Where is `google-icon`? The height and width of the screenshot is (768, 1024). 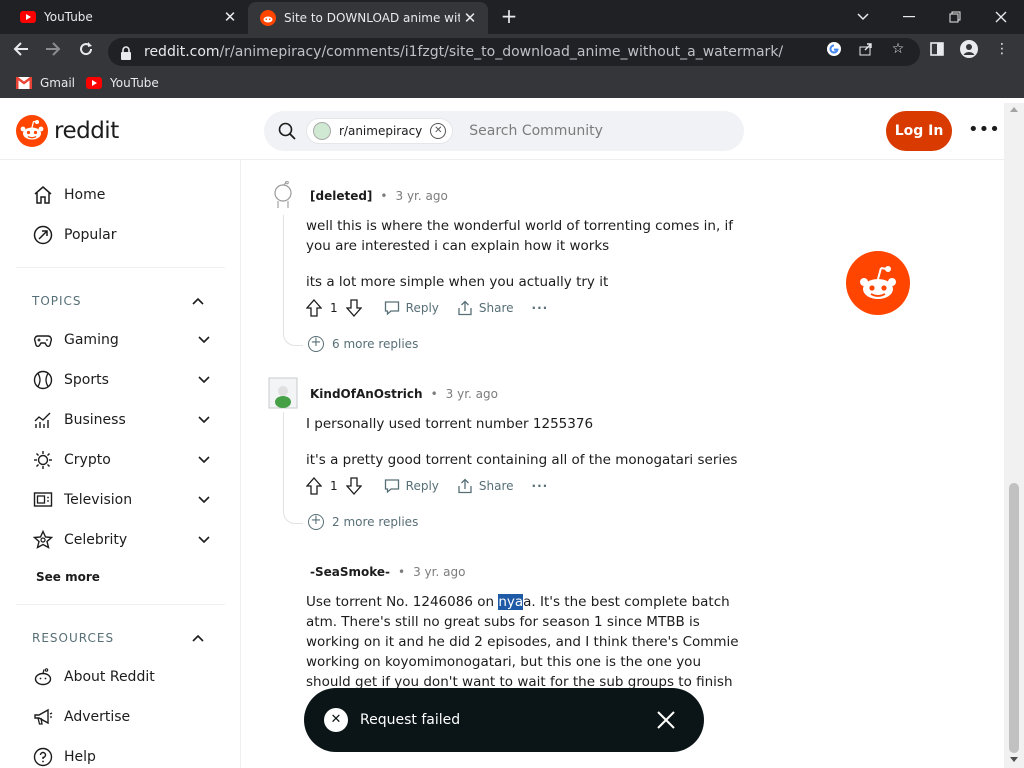 google-icon is located at coordinates (834, 49).